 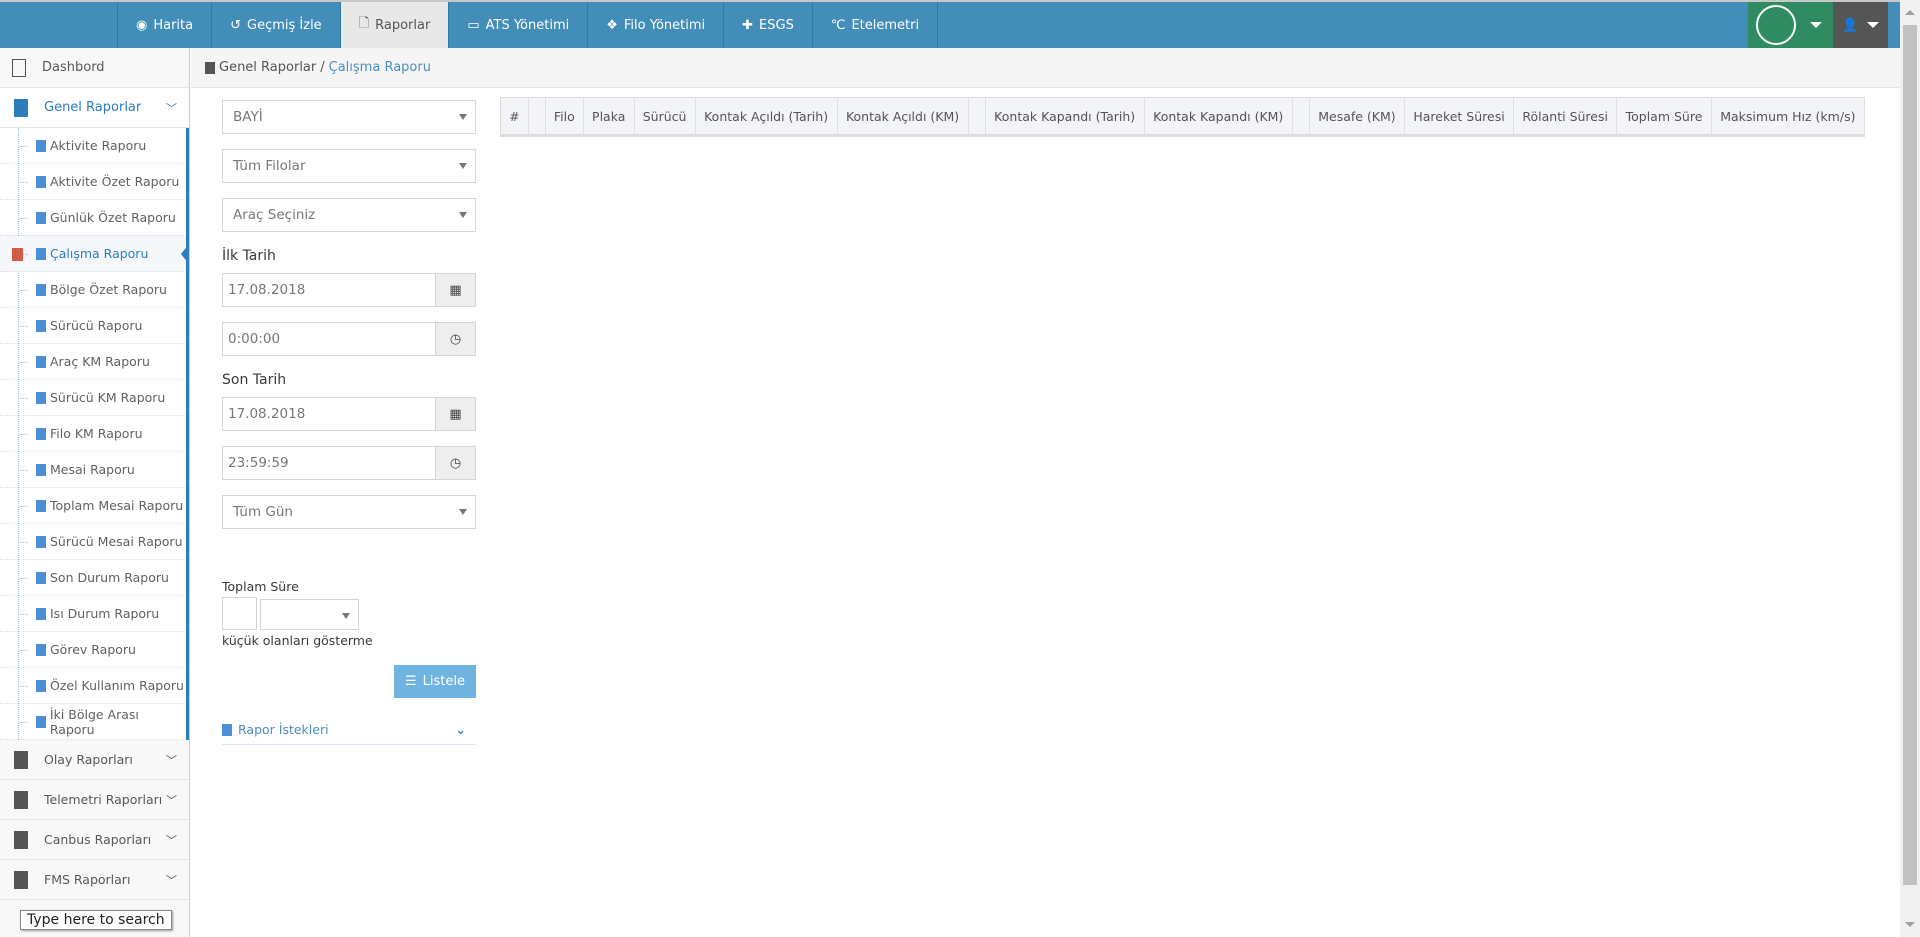 What do you see at coordinates (142, 25) in the screenshot?
I see `globe-icon: ◉` at bounding box center [142, 25].